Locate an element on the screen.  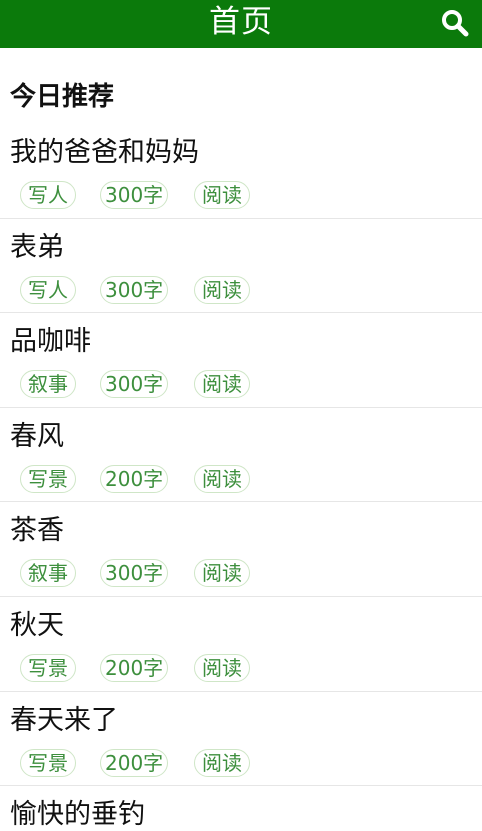
list-item: 我的爸爸和妈妈 写人 300字 阅读 is located at coordinates (241, 171).